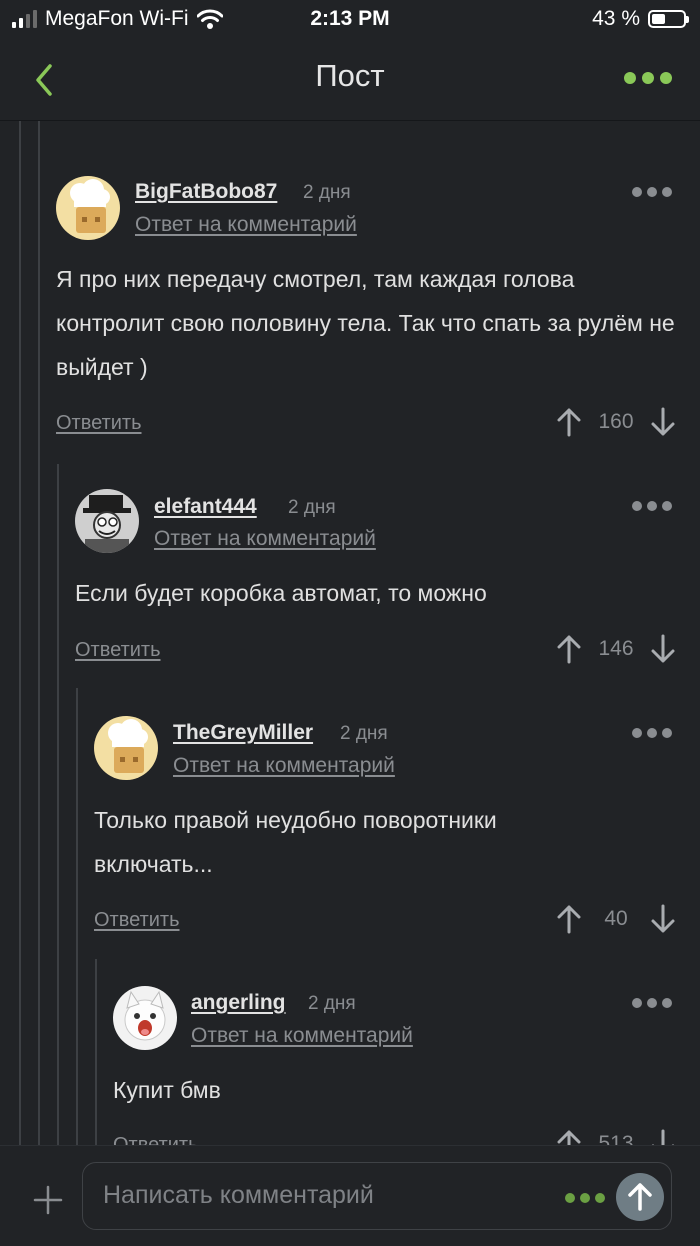  I want to click on page-title: Пост, so click(350, 75).